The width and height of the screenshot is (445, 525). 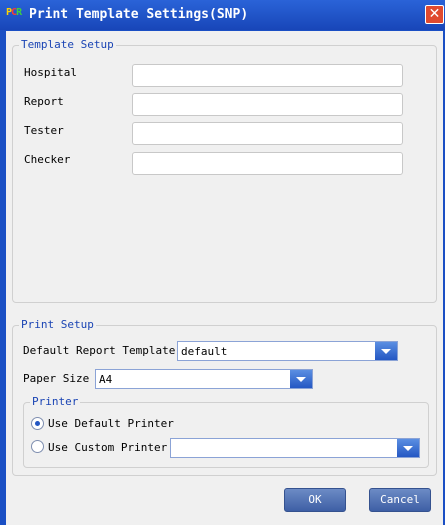 I want to click on hospital-label: Hospital, so click(x=50, y=72).